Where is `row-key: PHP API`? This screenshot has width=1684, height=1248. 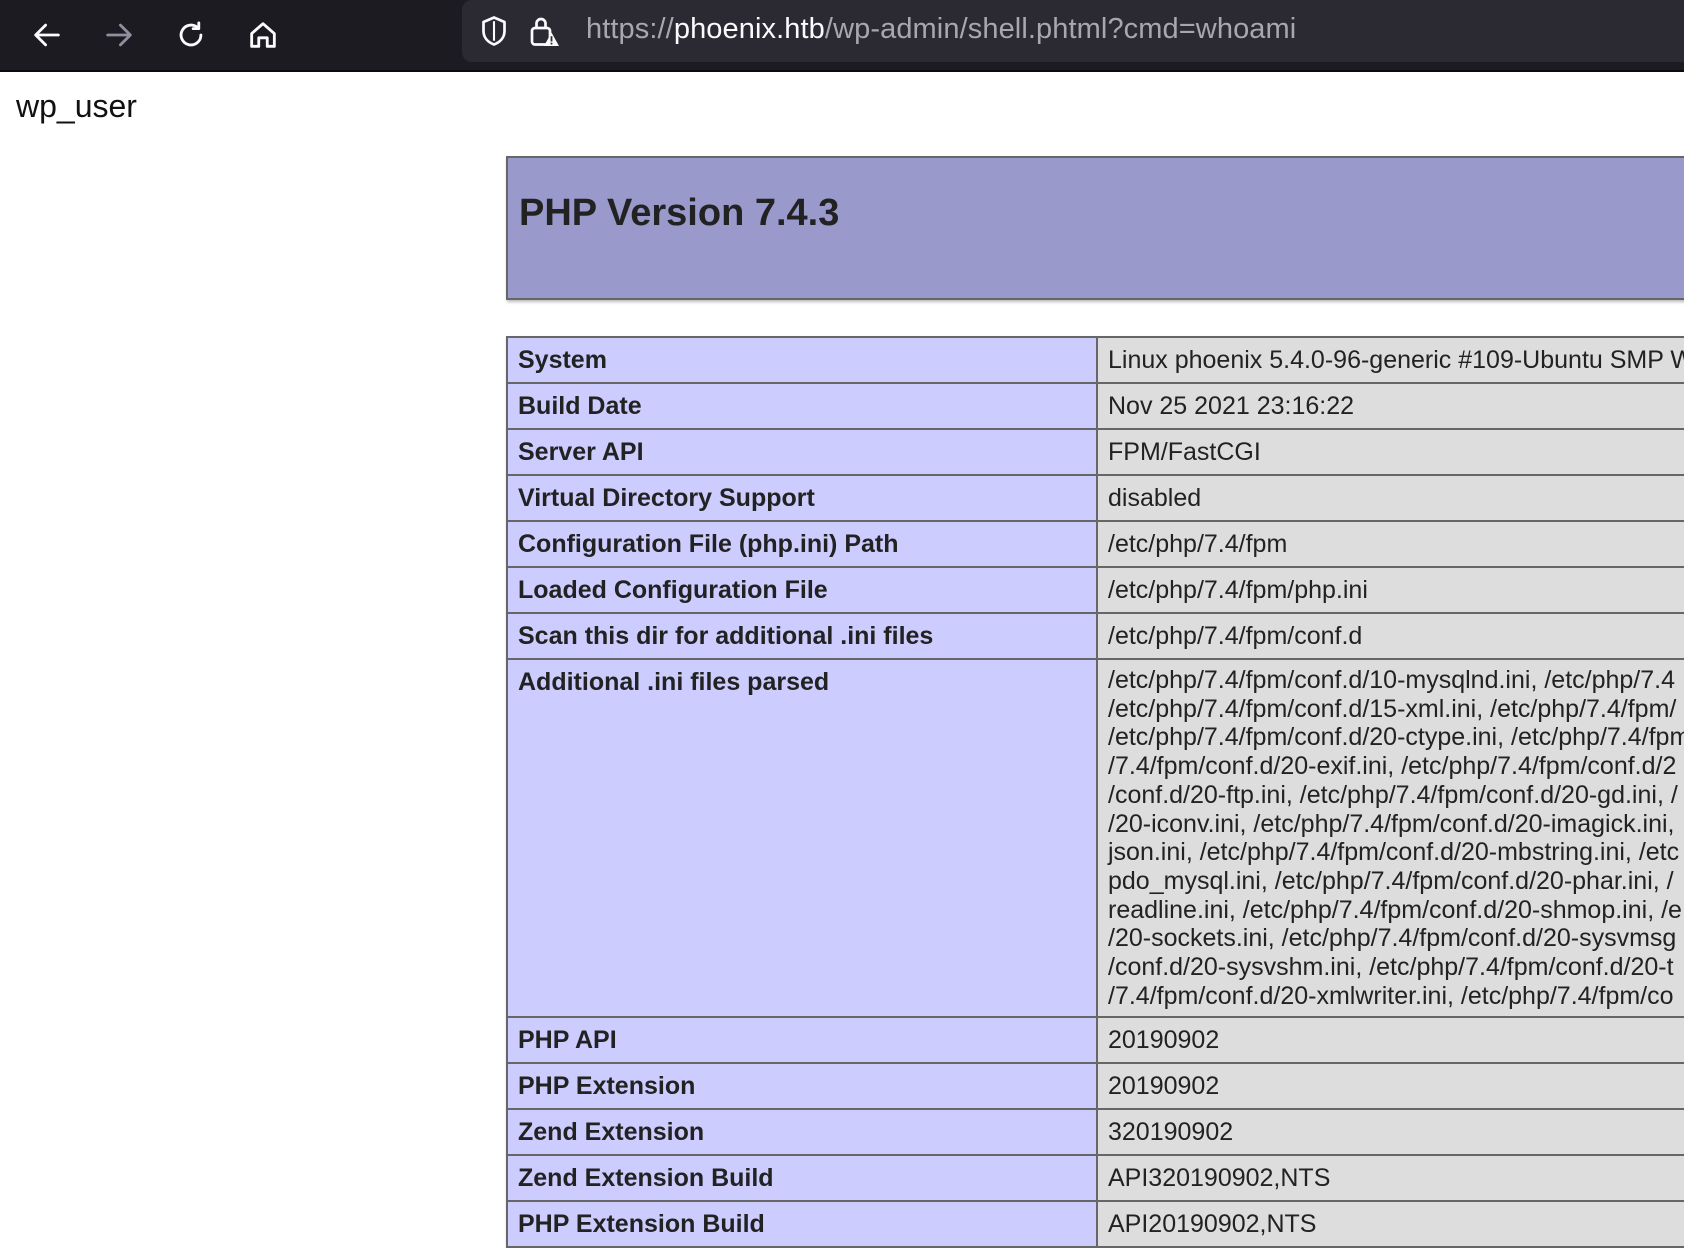
row-key: PHP API is located at coordinates (802, 1040).